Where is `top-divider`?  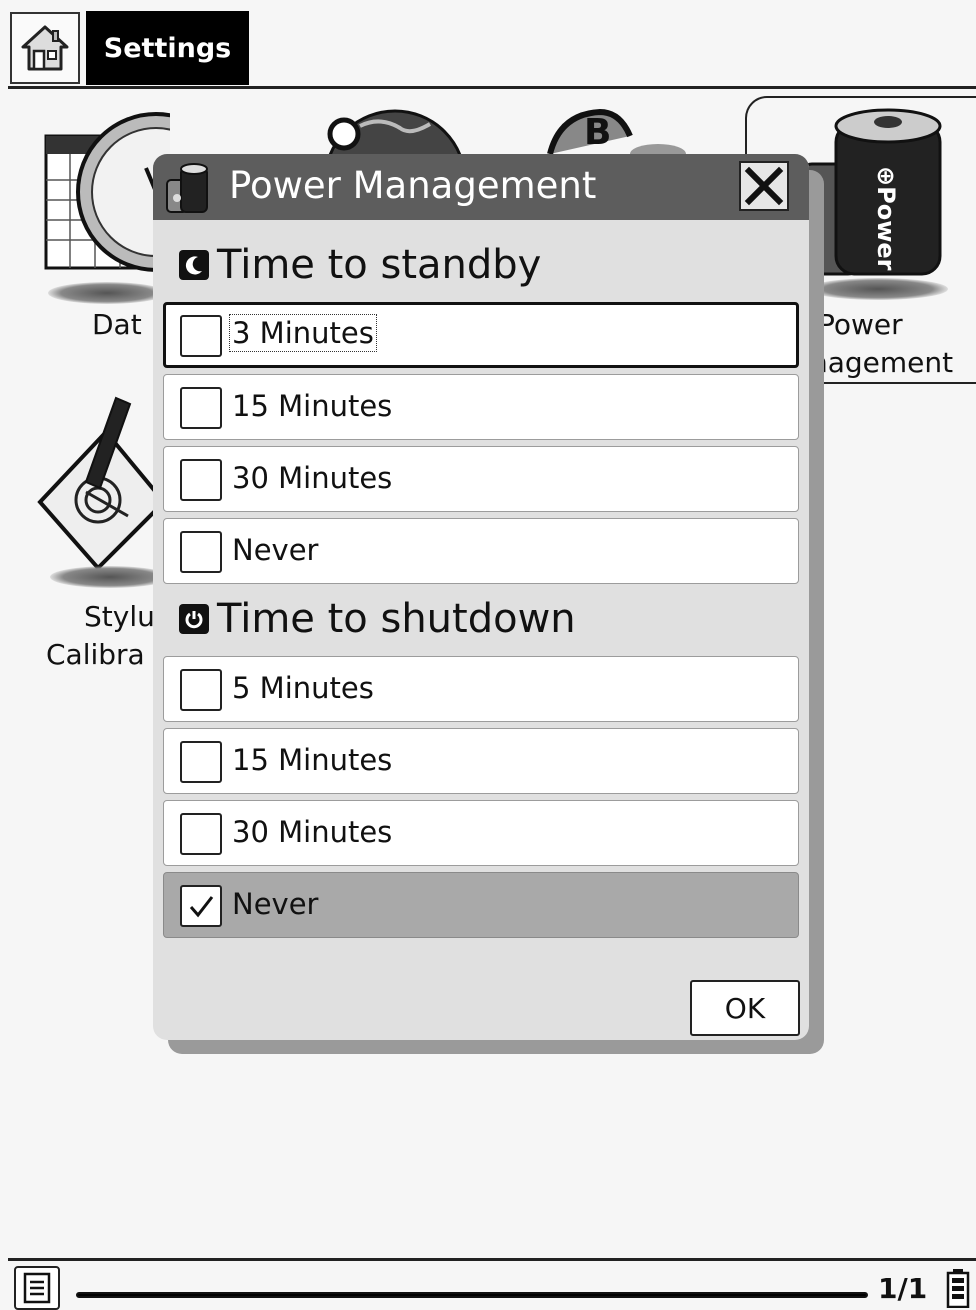
top-divider is located at coordinates (492, 87).